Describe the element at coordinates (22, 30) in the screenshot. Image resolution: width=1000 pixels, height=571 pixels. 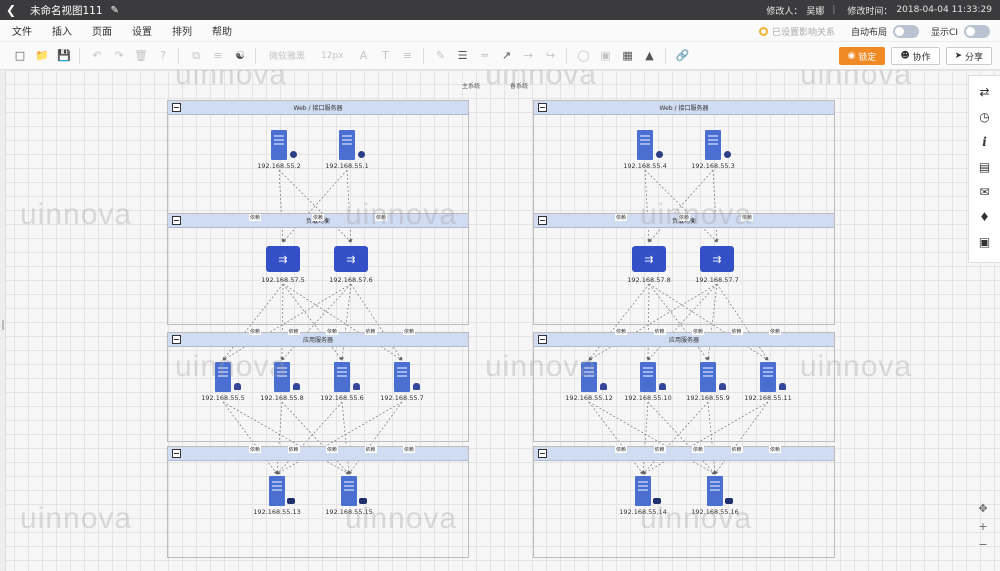
I see `menu-file: 文件` at that location.